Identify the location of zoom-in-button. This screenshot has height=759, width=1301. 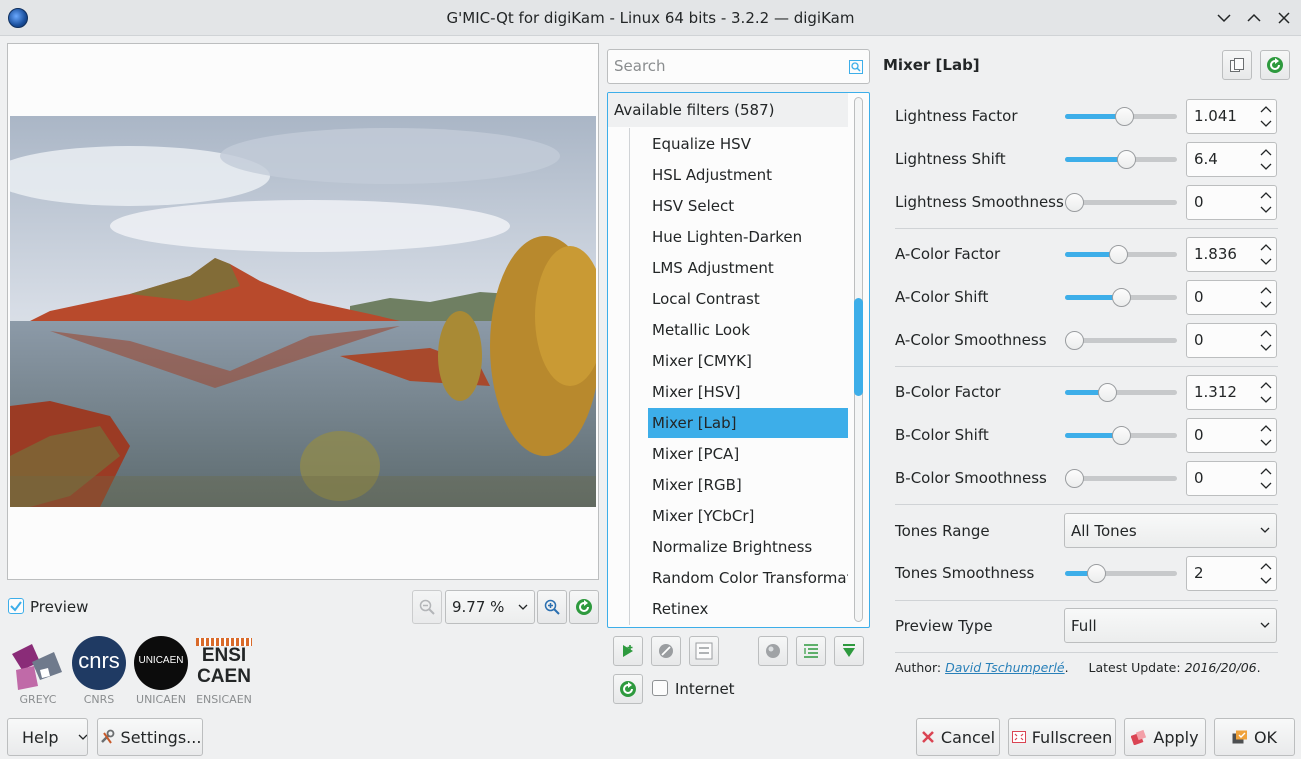
(552, 607).